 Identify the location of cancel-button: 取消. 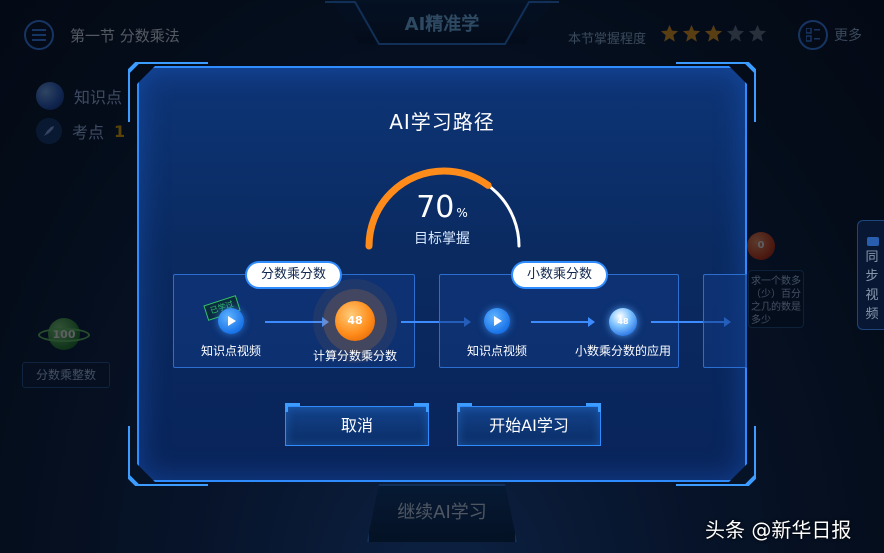
(357, 426).